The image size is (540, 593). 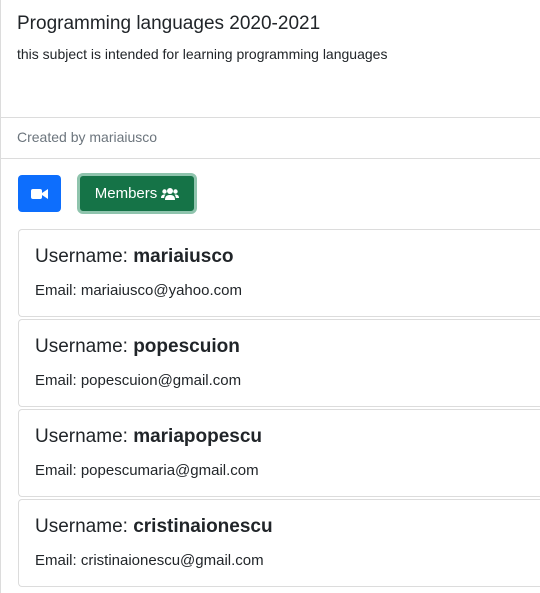 I want to click on video-camera-icon, so click(x=39, y=193).